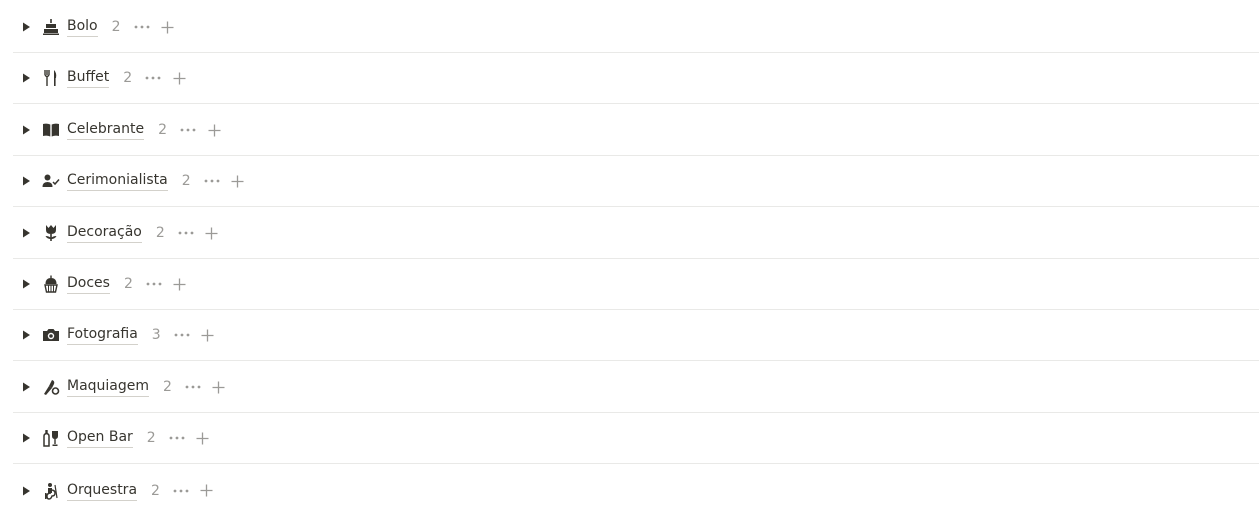 The width and height of the screenshot is (1259, 519). What do you see at coordinates (88, 78) in the screenshot?
I see `group-title: Buffet` at bounding box center [88, 78].